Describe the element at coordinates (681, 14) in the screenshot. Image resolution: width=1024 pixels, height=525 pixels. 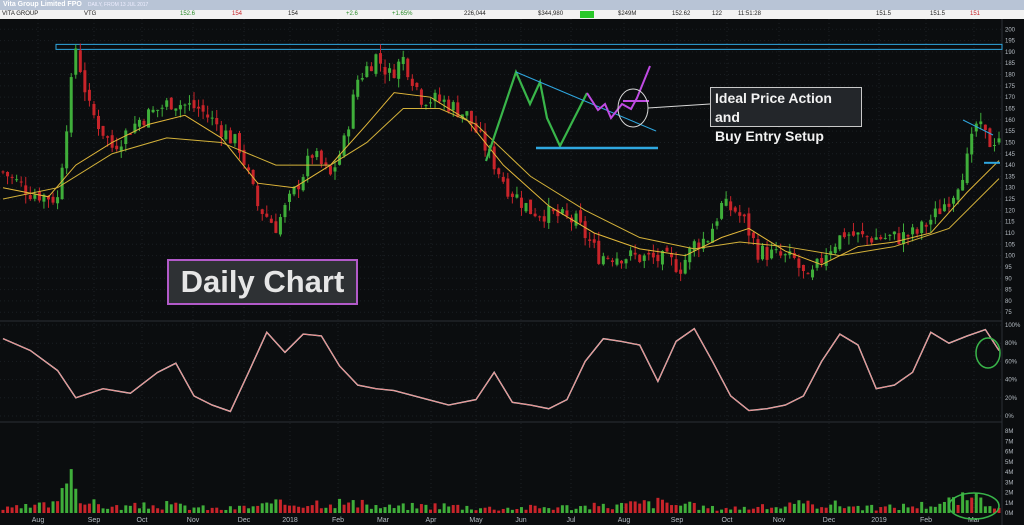
I see `quote-vwap: 152.62` at that location.